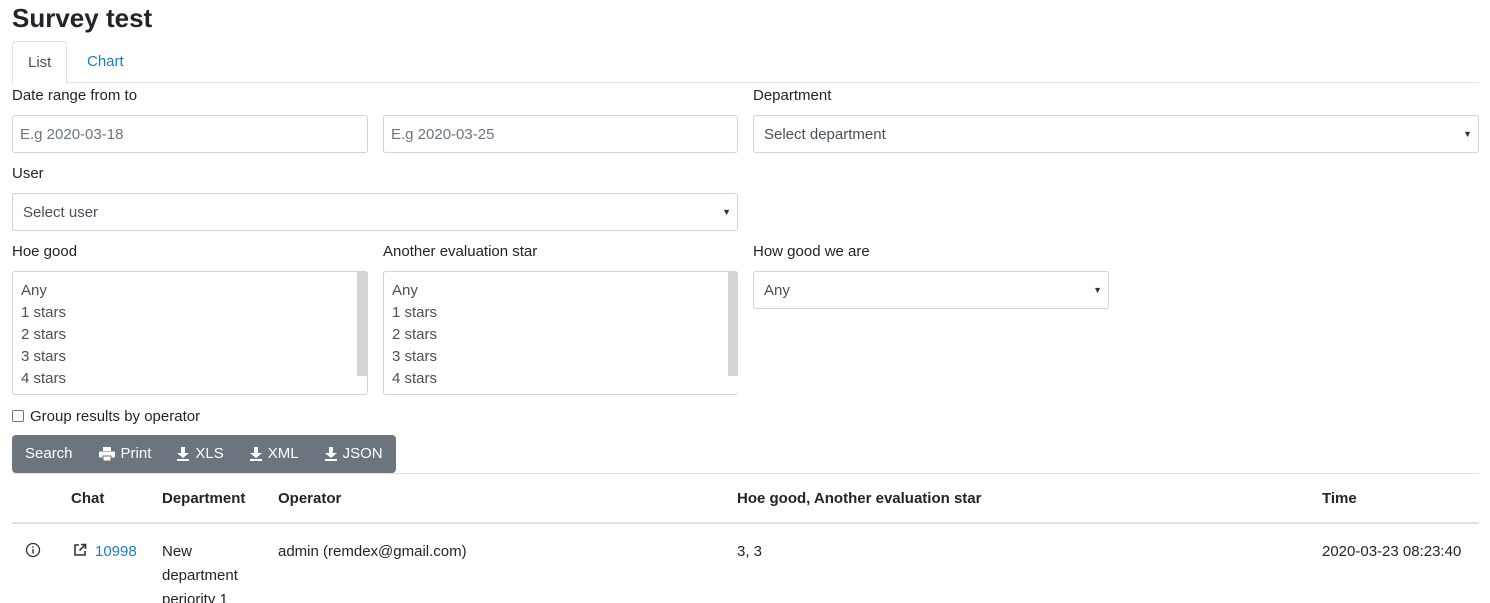  I want to click on another-eval-scrollbar, so click(733, 324).